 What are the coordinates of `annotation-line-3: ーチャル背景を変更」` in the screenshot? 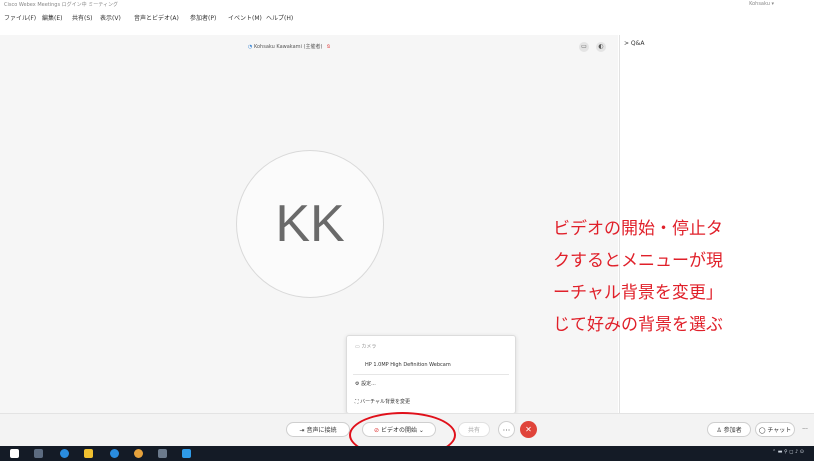 It's located at (638, 293).